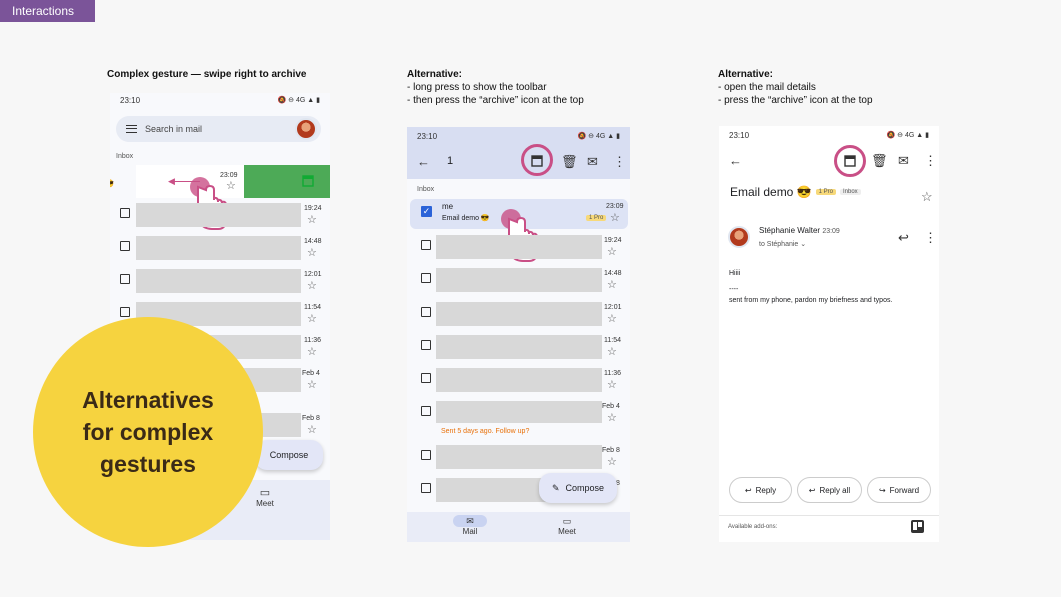 The width and height of the screenshot is (1061, 597). What do you see at coordinates (311, 418) in the screenshot?
I see `mail-time: Feb 8` at bounding box center [311, 418].